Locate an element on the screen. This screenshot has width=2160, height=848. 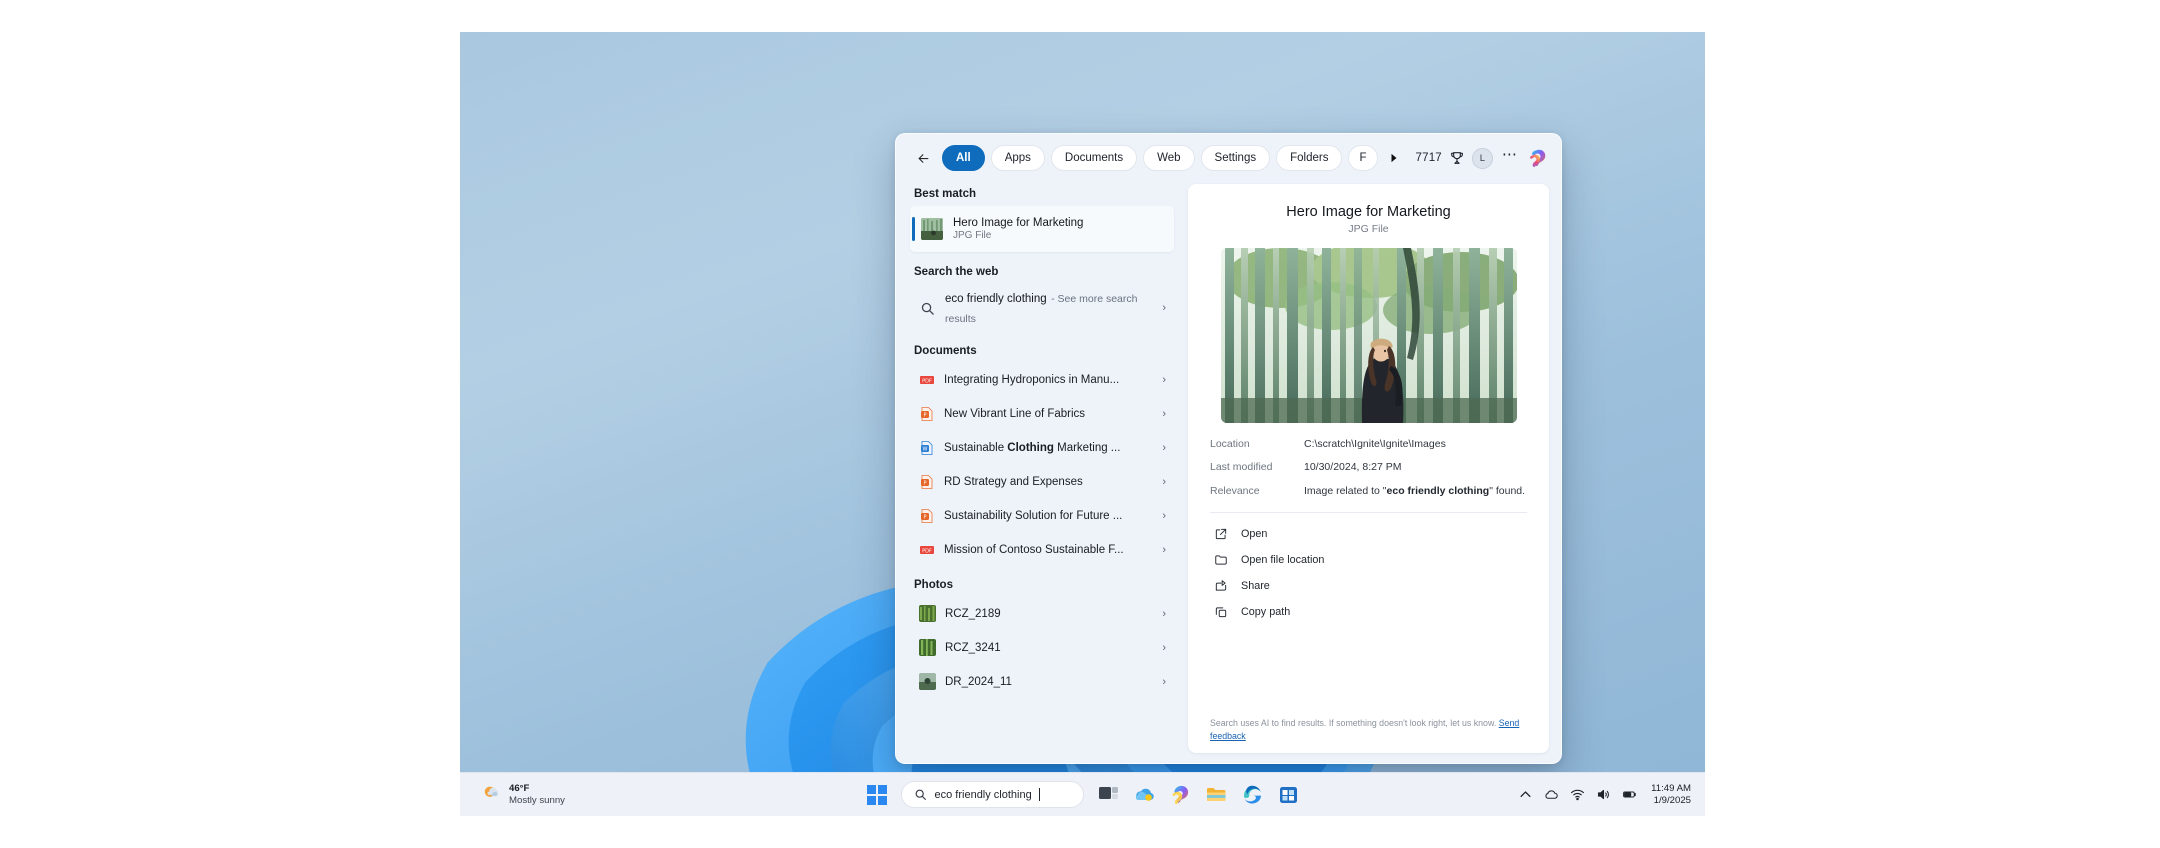
document-list-item: W Sustainable Clothing Marketing ... › is located at coordinates (1042, 448).